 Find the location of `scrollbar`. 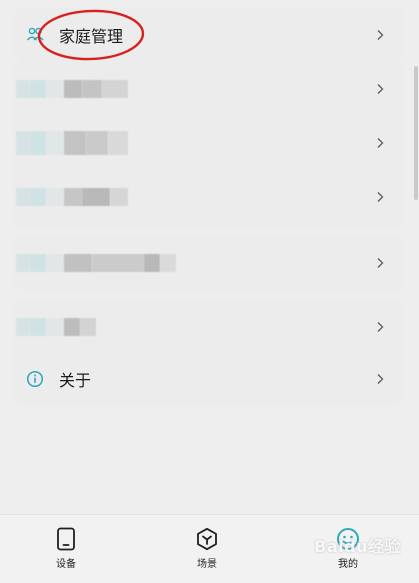

scrollbar is located at coordinates (416, 133).